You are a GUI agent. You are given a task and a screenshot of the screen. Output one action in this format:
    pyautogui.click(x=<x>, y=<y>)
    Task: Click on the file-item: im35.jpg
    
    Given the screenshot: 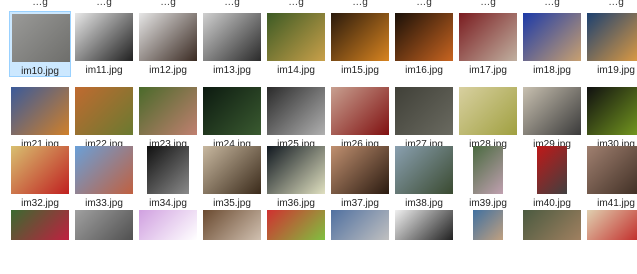 What is the action you would take?
    pyautogui.click(x=232, y=177)
    